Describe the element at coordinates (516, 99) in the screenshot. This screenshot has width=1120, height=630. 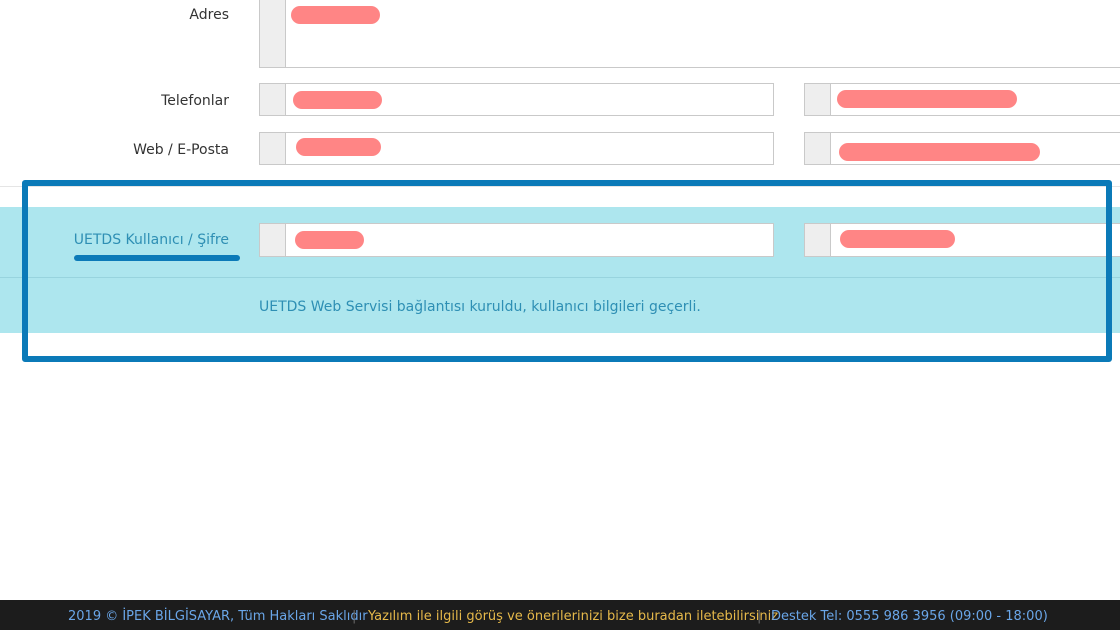
I see `phone-1-input` at that location.